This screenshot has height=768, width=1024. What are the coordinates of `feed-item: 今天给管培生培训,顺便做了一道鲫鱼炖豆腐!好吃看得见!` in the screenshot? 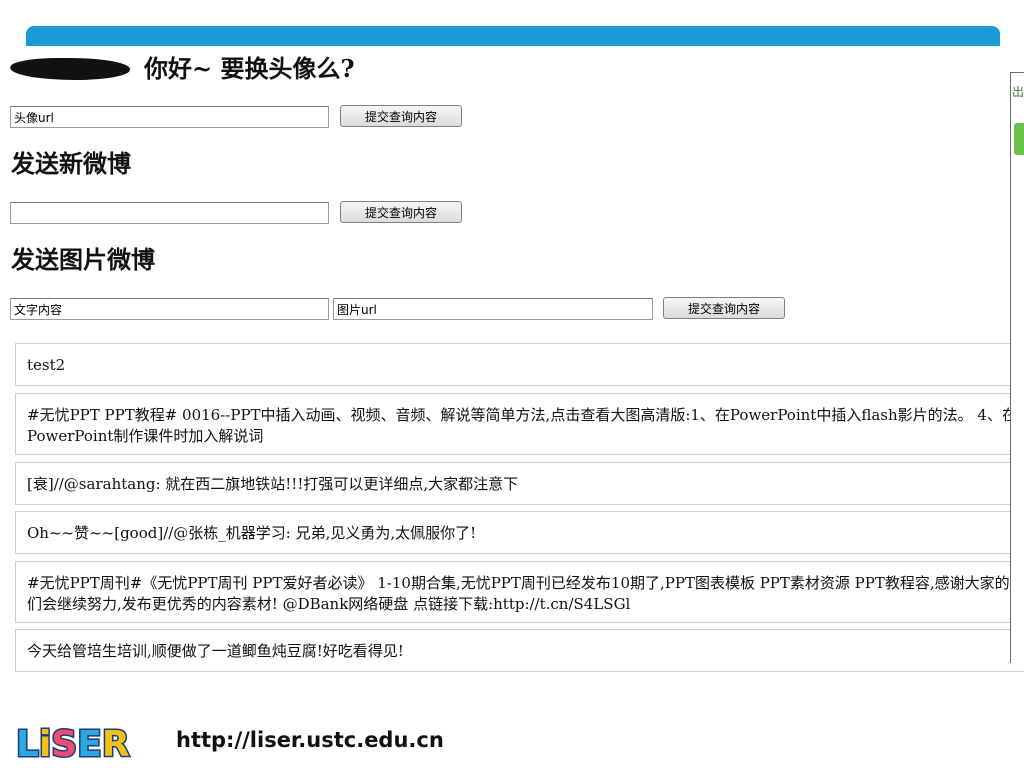 It's located at (519, 650).